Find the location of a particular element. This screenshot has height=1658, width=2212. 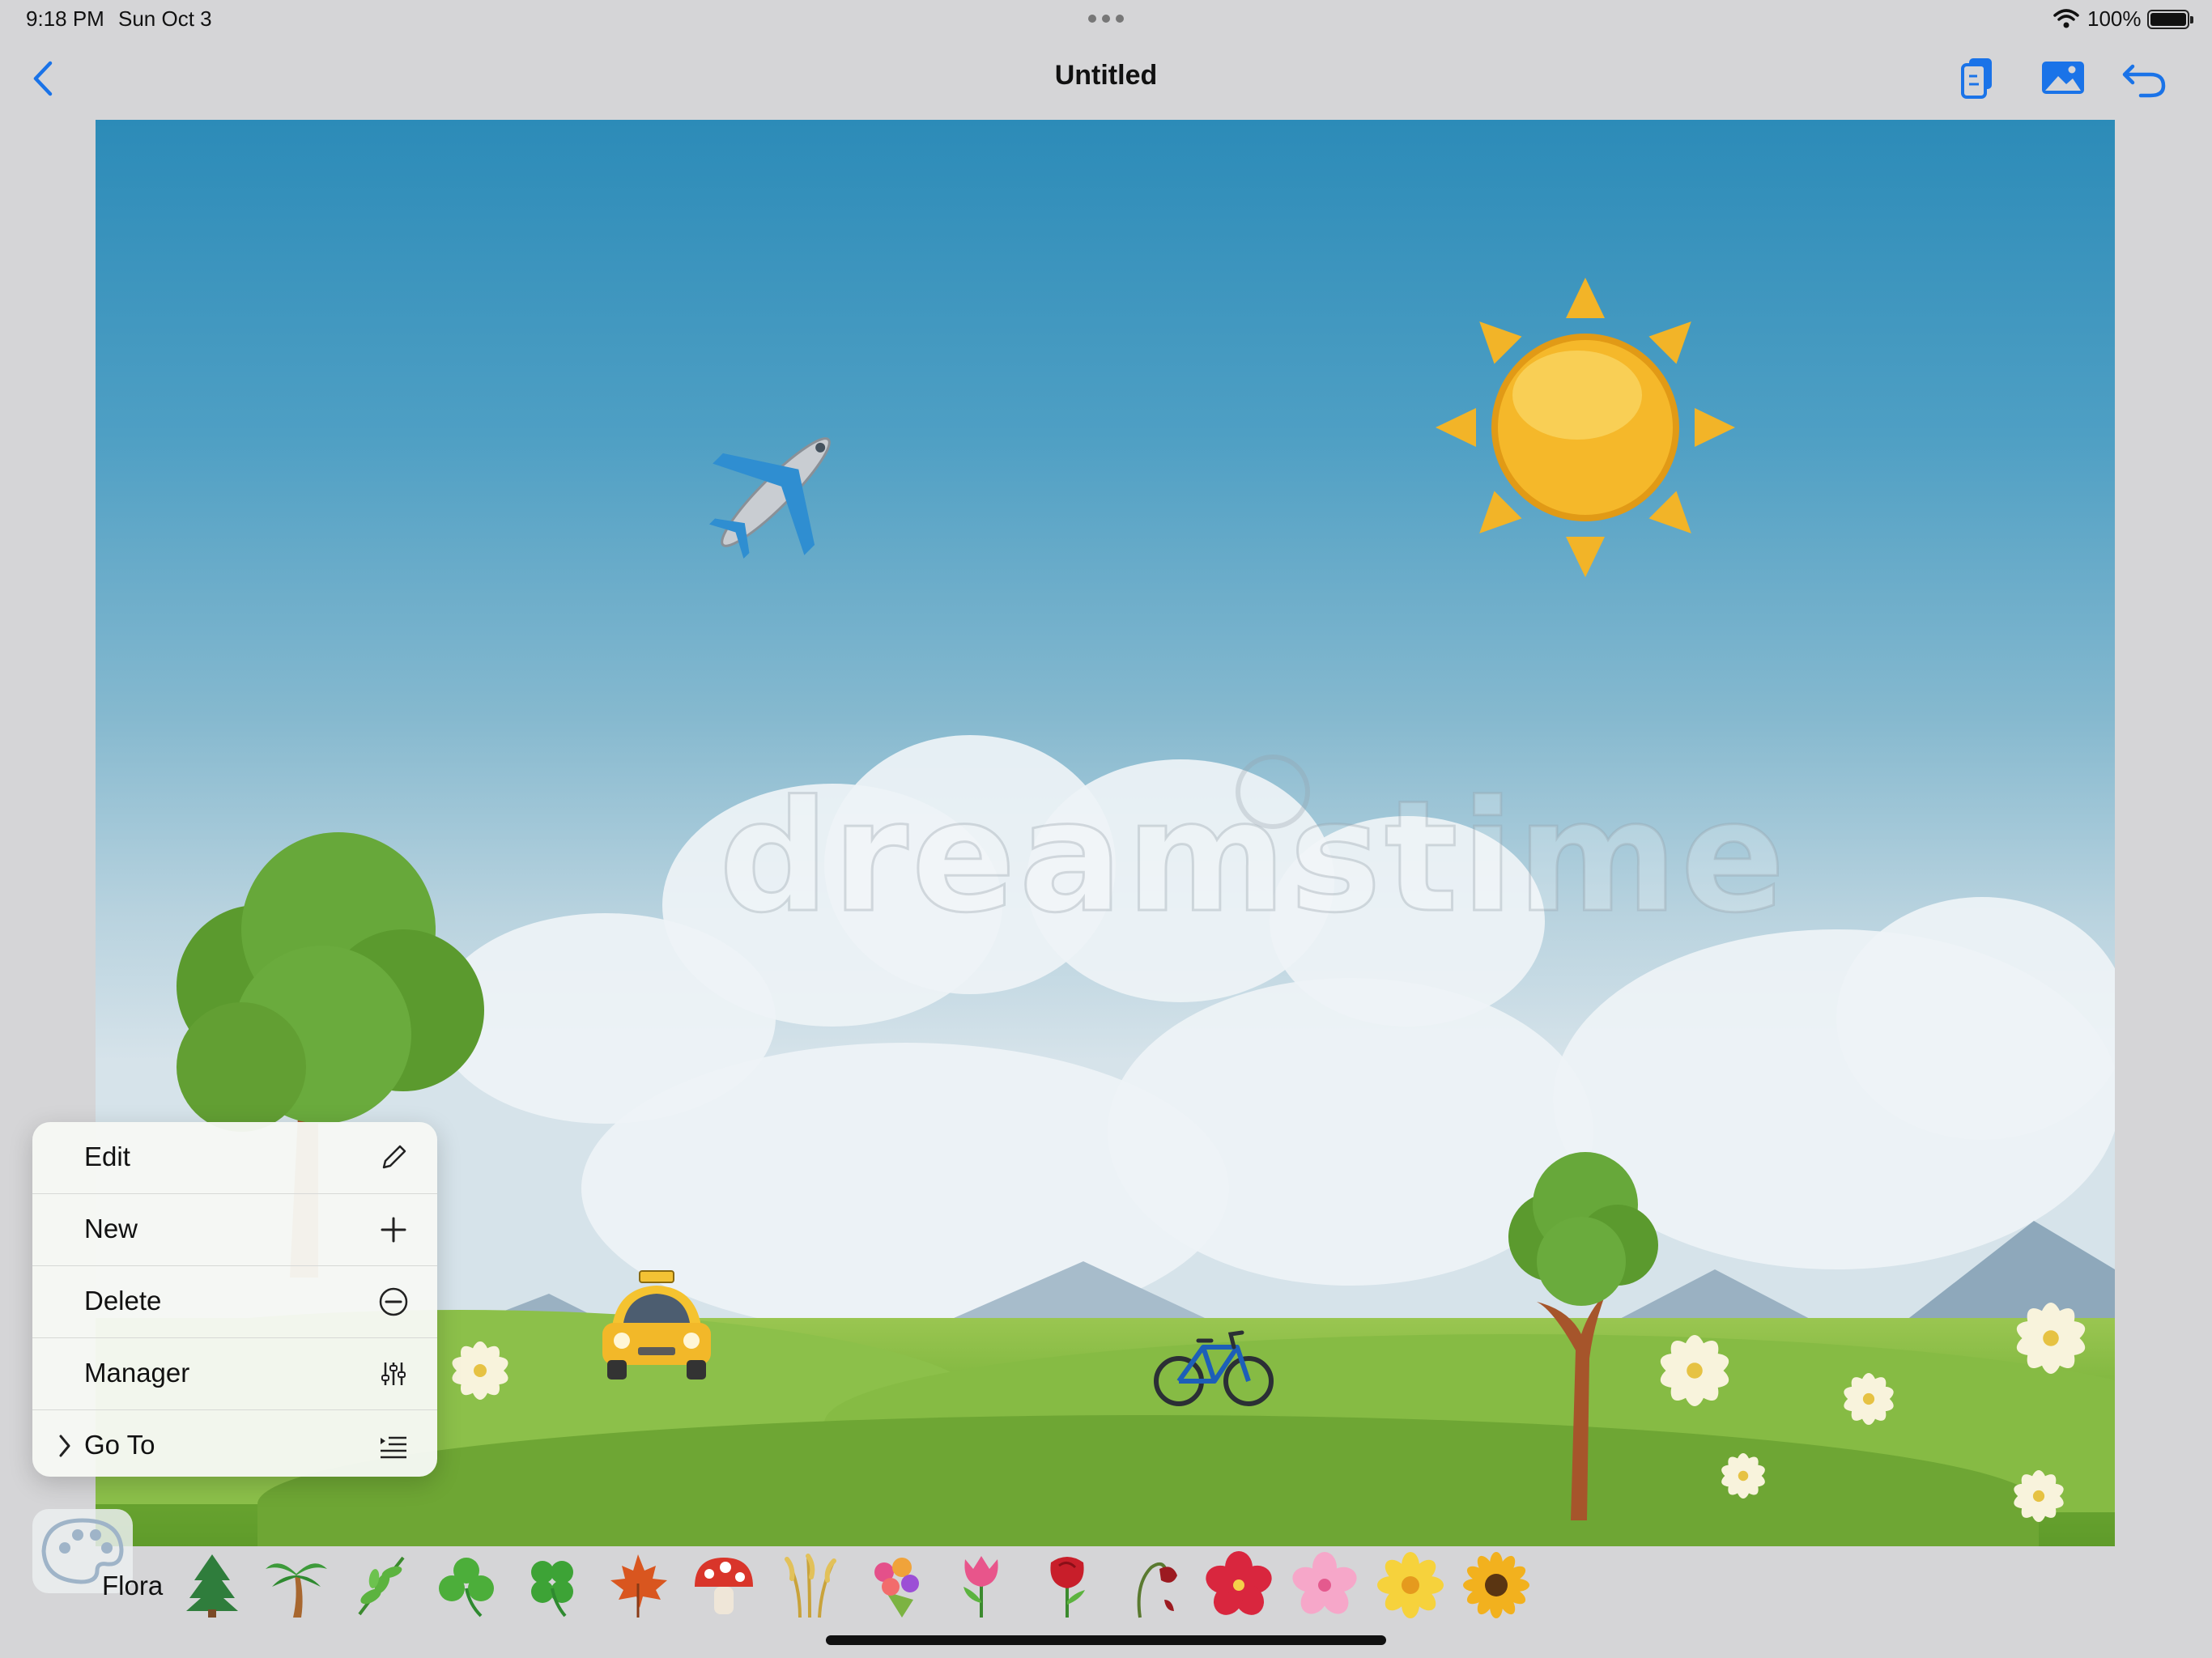

bouquet-icon is located at coordinates (895, 1585).